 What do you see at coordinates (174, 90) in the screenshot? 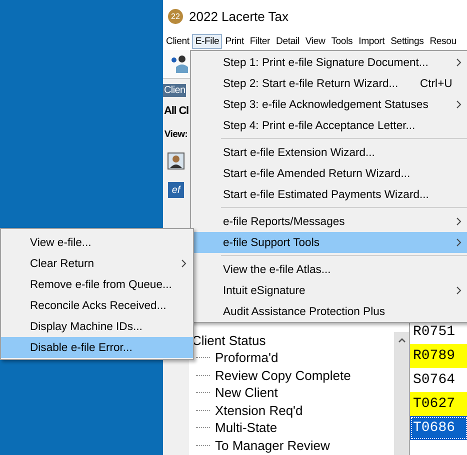
I see `tab: Clien` at bounding box center [174, 90].